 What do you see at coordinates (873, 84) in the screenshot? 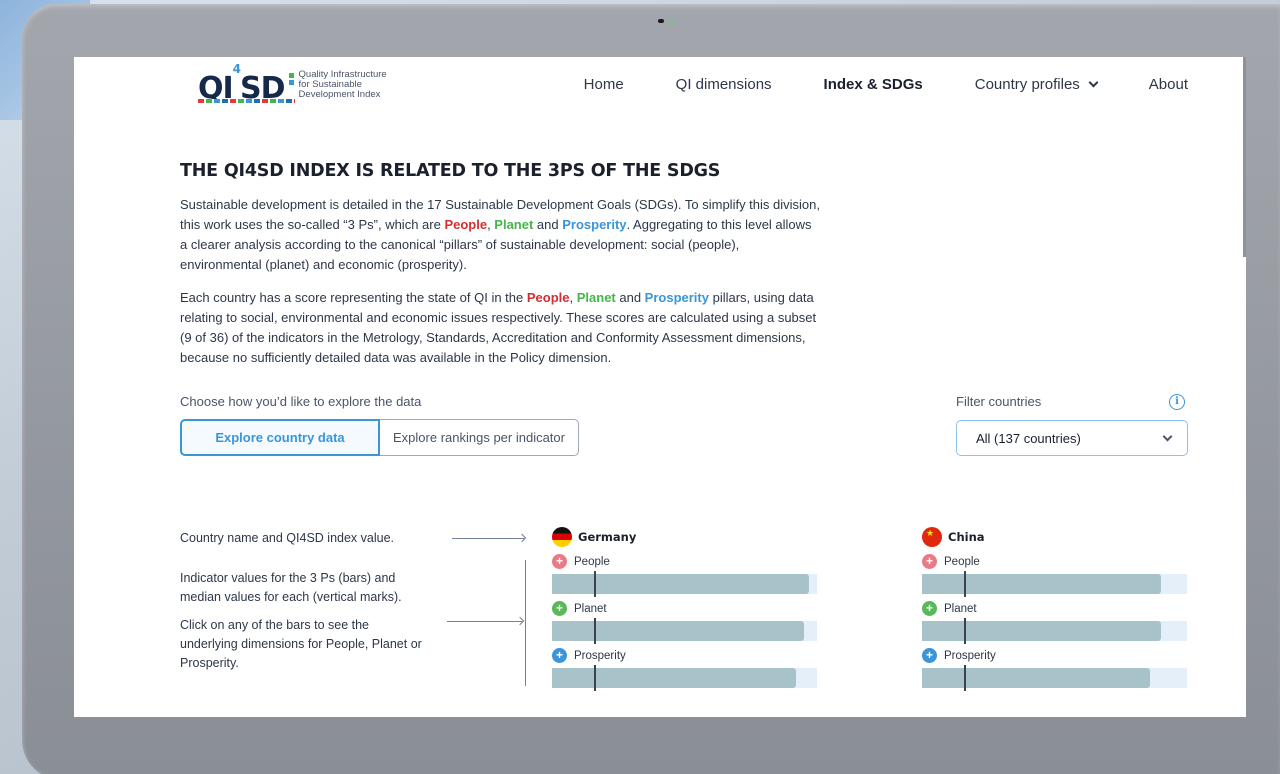
I see `nav-index-sdgs: Index & SDGs` at bounding box center [873, 84].